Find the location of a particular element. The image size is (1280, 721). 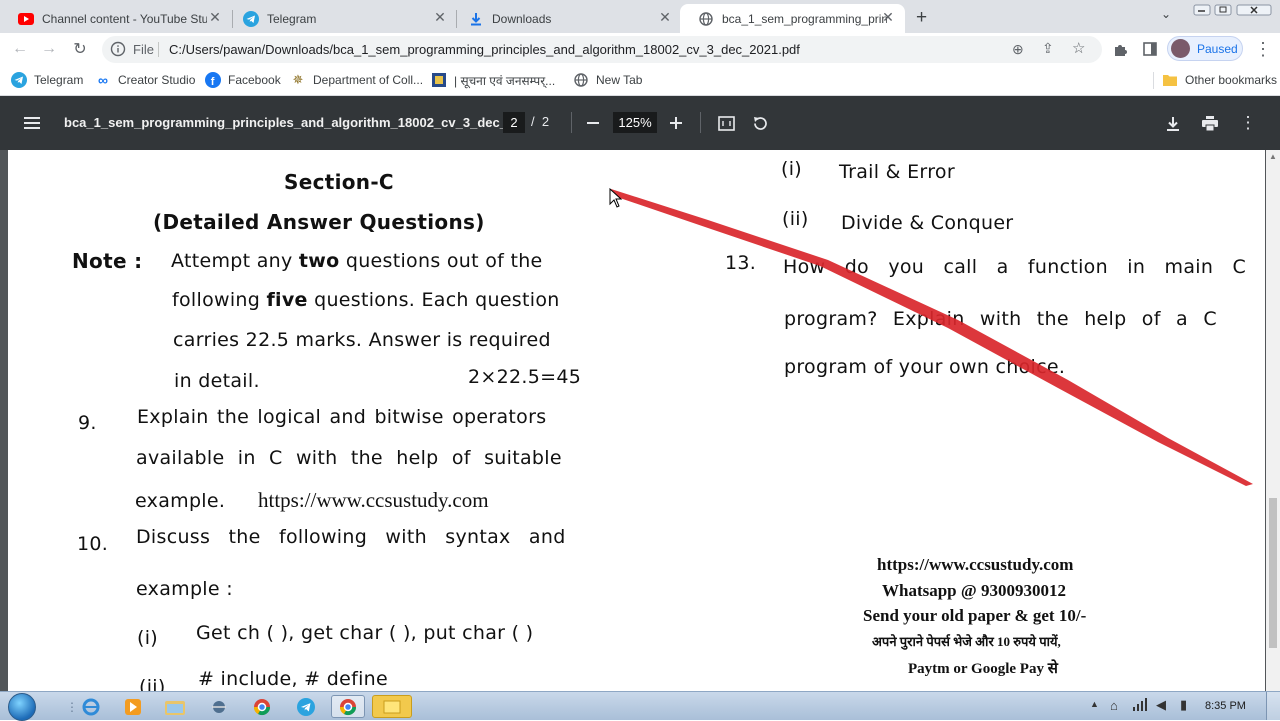

bookmark-new-tab: New Tab is located at coordinates (607, 80).